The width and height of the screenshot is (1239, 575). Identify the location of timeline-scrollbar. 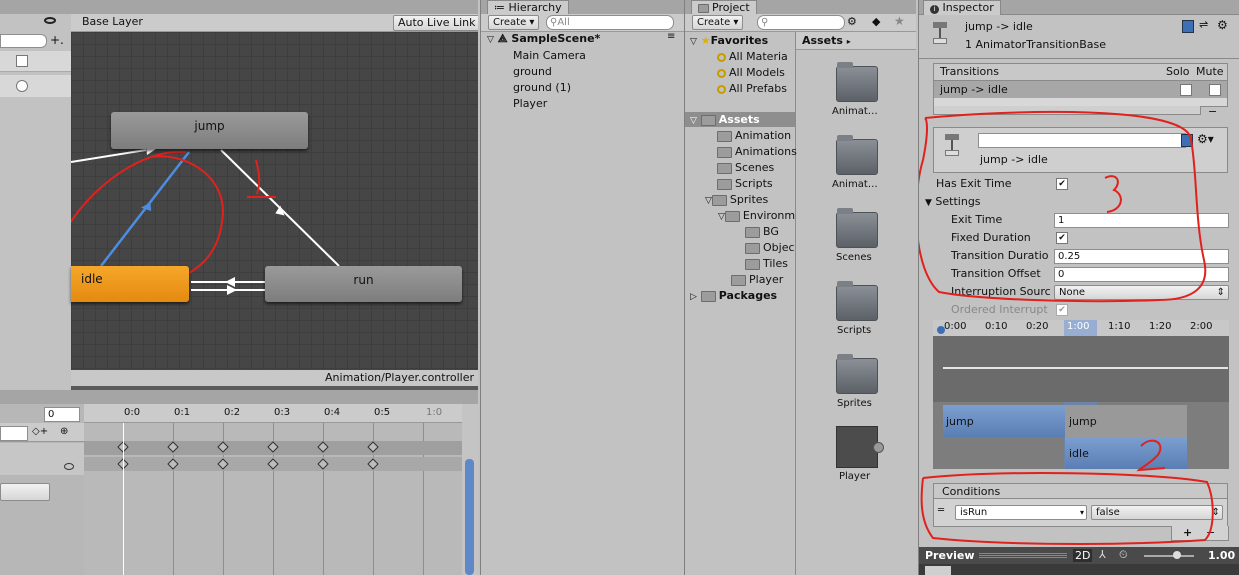
(470, 489).